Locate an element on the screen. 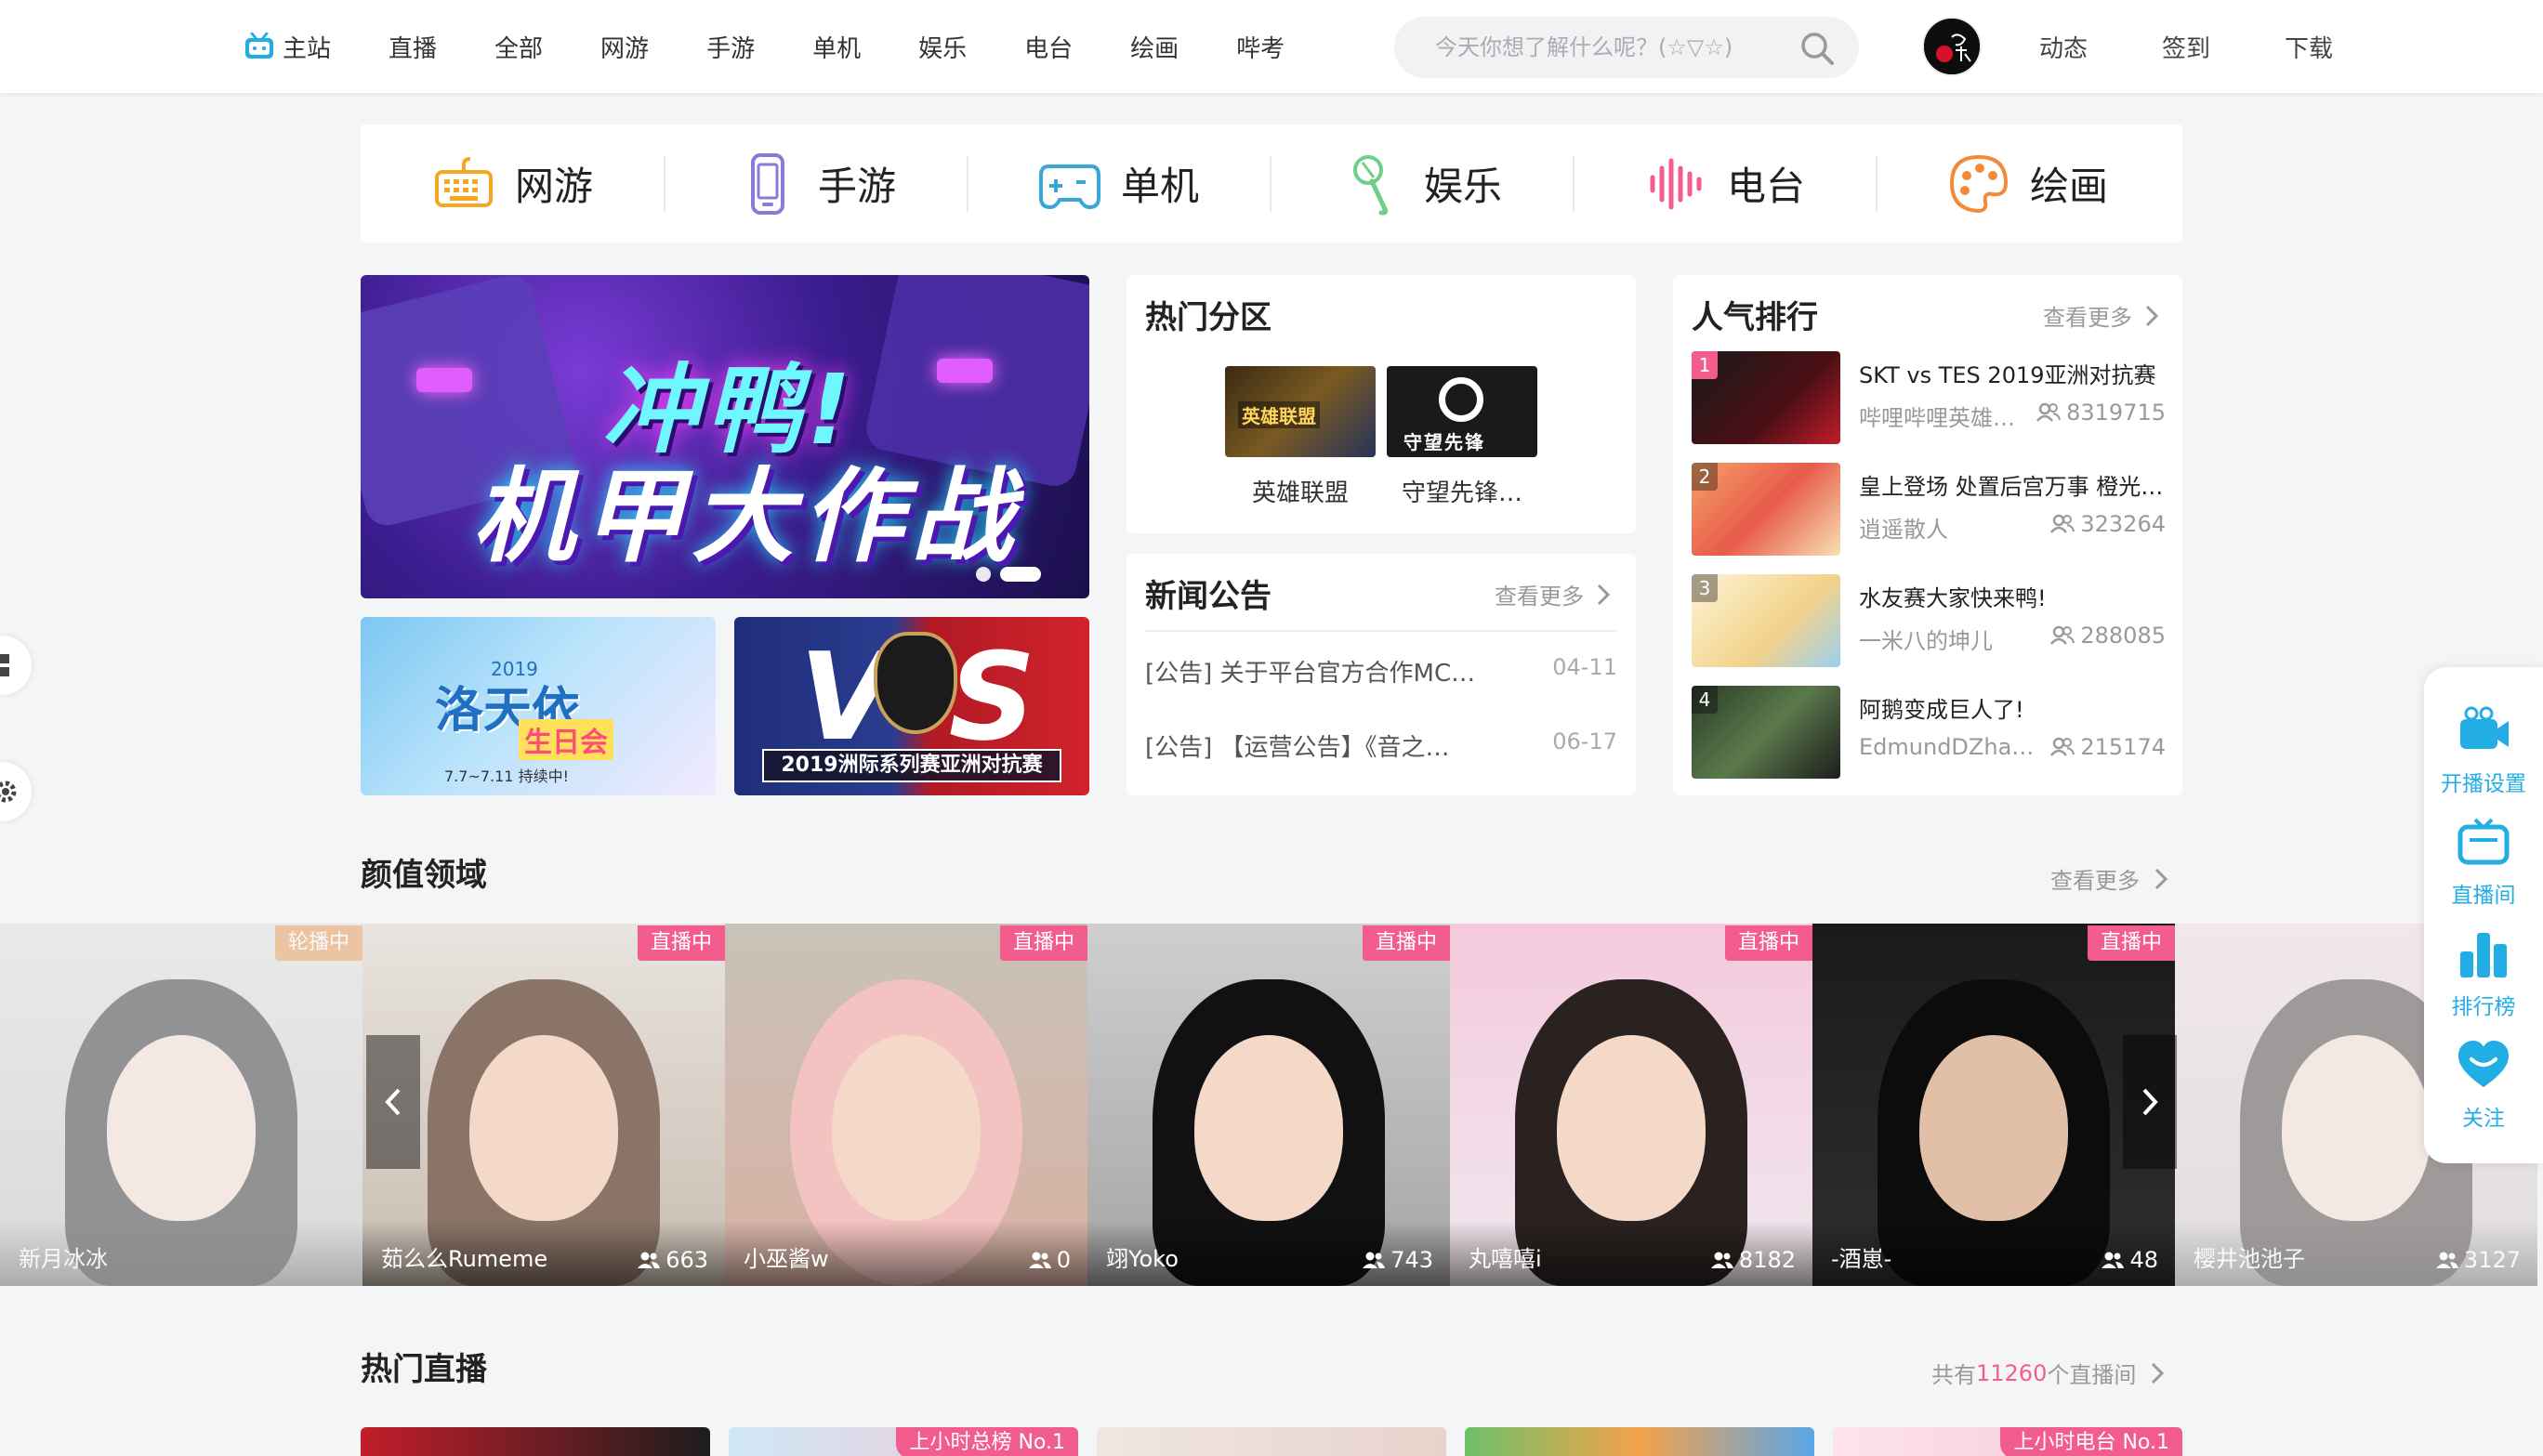 This screenshot has height=1456, width=2543. ranking-item-title: 阿鹅变成巨人了! is located at coordinates (1941, 710).